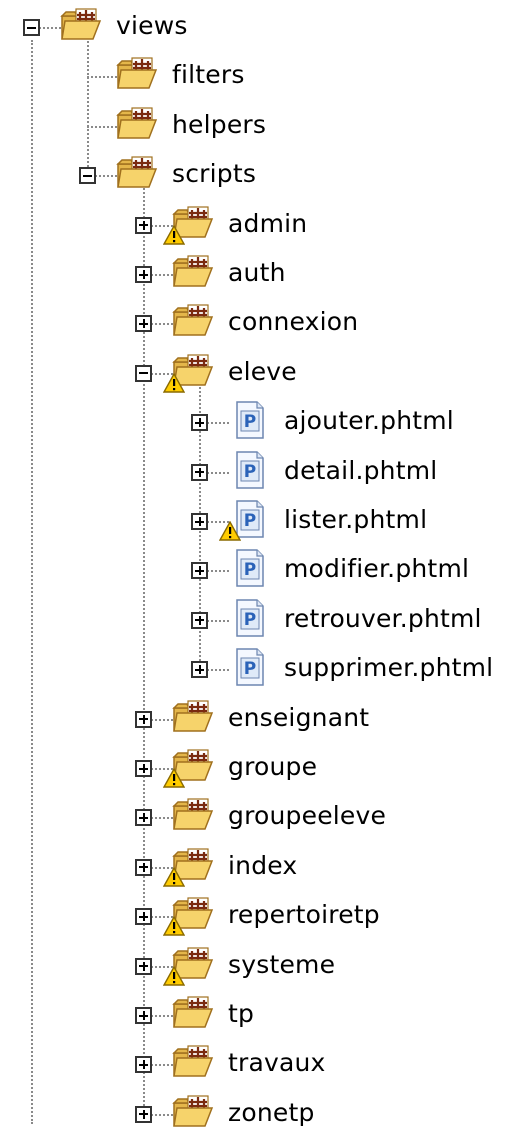 The height and width of the screenshot is (1139, 506). Describe the element at coordinates (262, 866) in the screenshot. I see `tree-node-label: index` at that location.